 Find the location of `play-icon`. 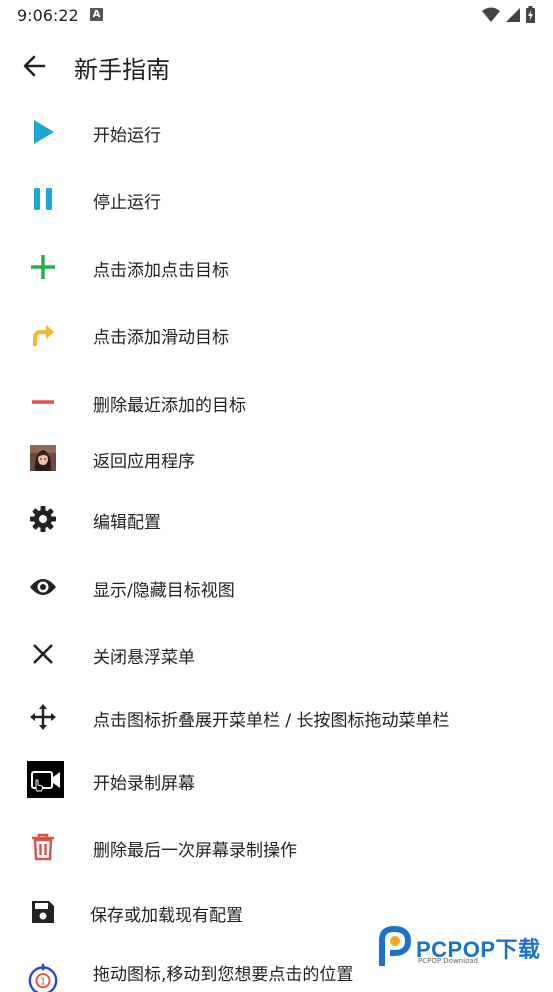

play-icon is located at coordinates (43, 132).